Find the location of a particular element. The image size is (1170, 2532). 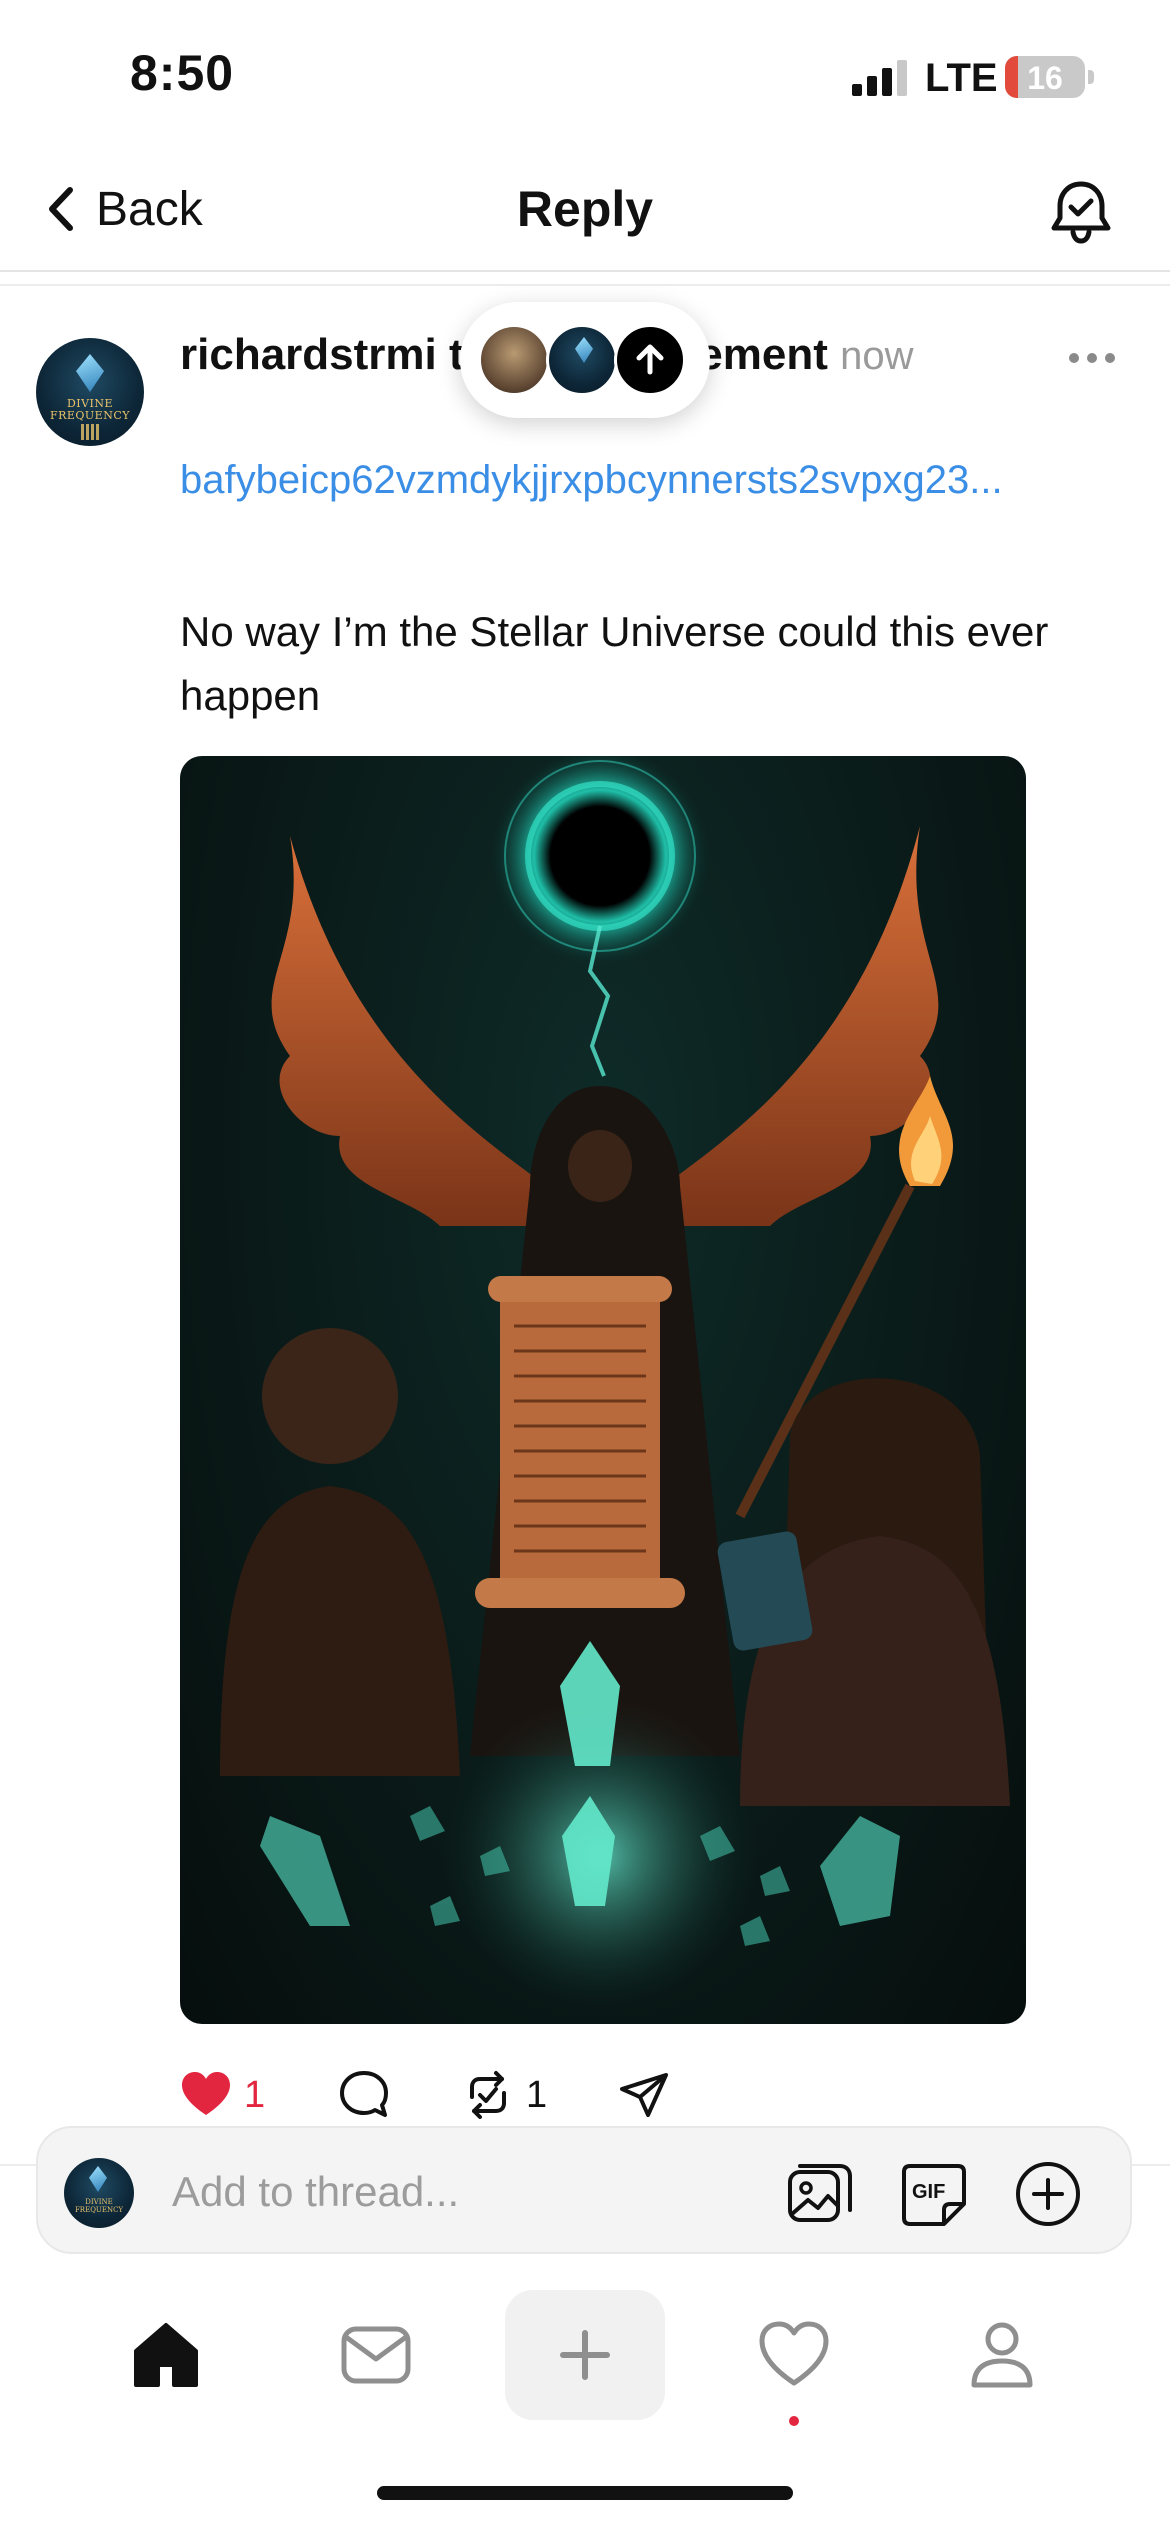

battery-nub is located at coordinates (1091, 77).